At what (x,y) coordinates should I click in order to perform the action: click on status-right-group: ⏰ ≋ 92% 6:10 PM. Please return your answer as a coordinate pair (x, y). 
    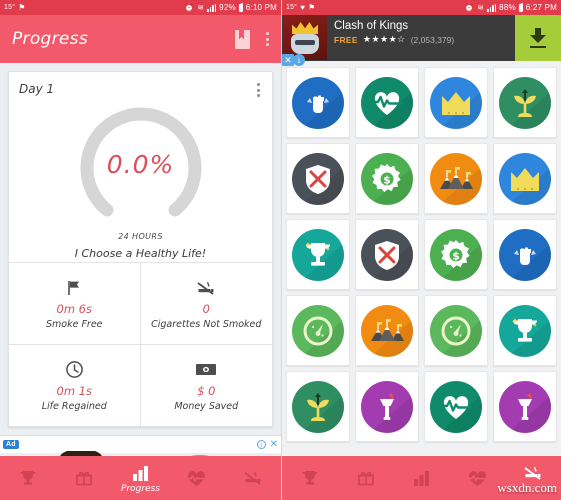
    Looking at the image, I should click on (230, 7).